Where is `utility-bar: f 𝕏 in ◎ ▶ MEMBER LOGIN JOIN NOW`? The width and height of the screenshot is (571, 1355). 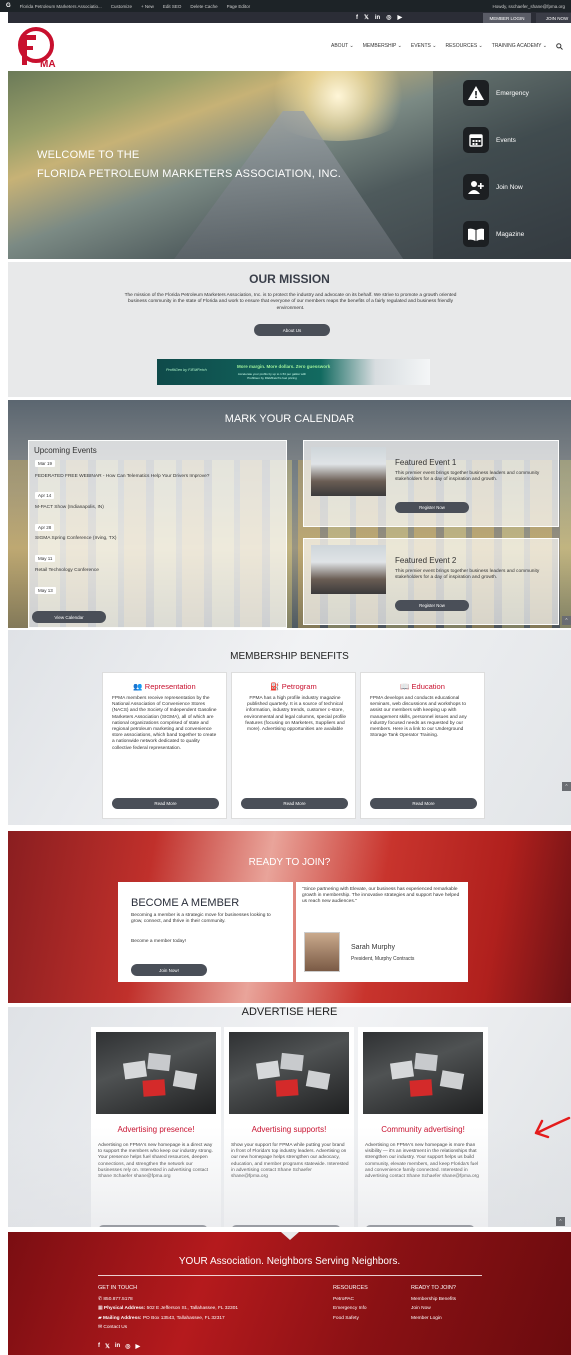 utility-bar: f 𝕏 in ◎ ▶ MEMBER LOGIN JOIN NOW is located at coordinates (289, 17).